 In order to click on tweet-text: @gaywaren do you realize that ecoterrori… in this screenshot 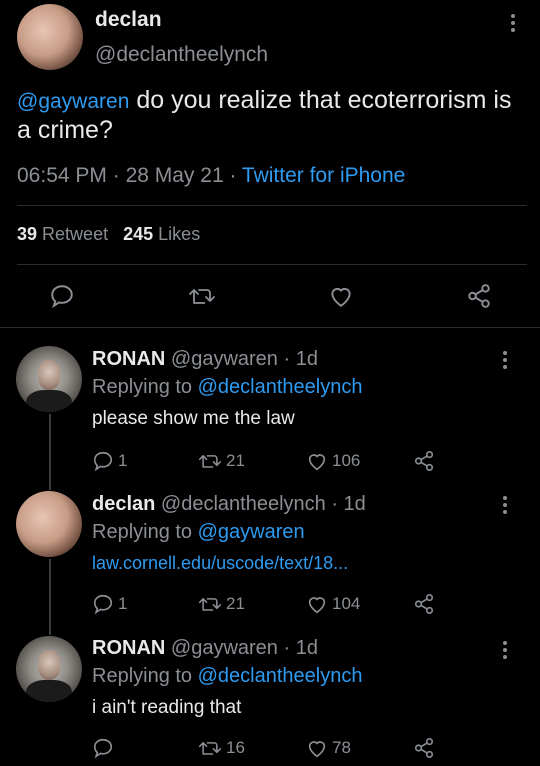, I will do `click(264, 115)`.